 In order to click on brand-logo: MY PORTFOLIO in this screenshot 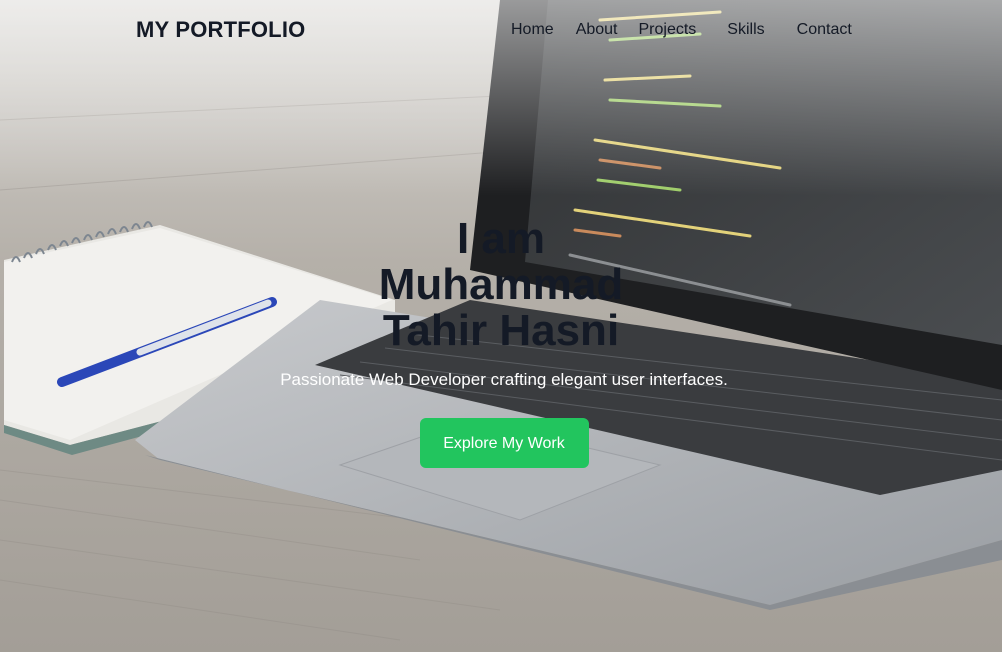, I will do `click(220, 30)`.